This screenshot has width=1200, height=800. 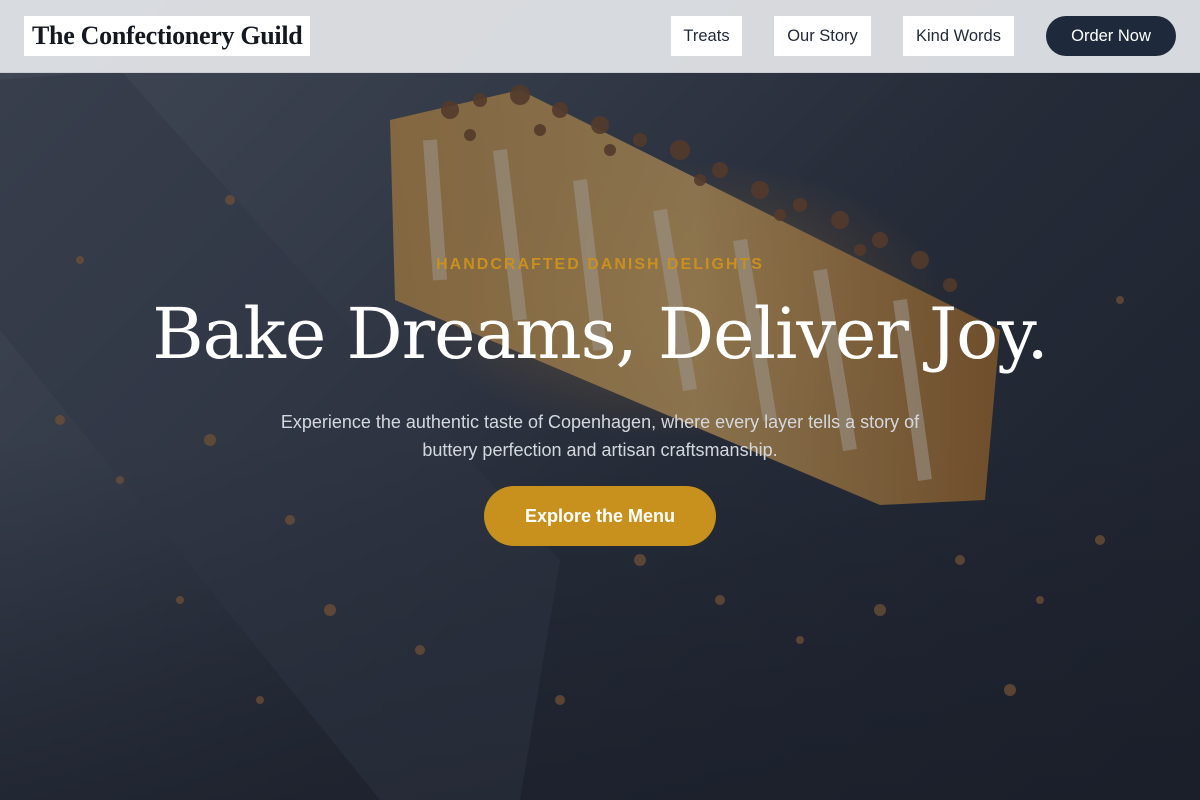 I want to click on explore-menu-button: Explore the Menu, so click(x=600, y=516).